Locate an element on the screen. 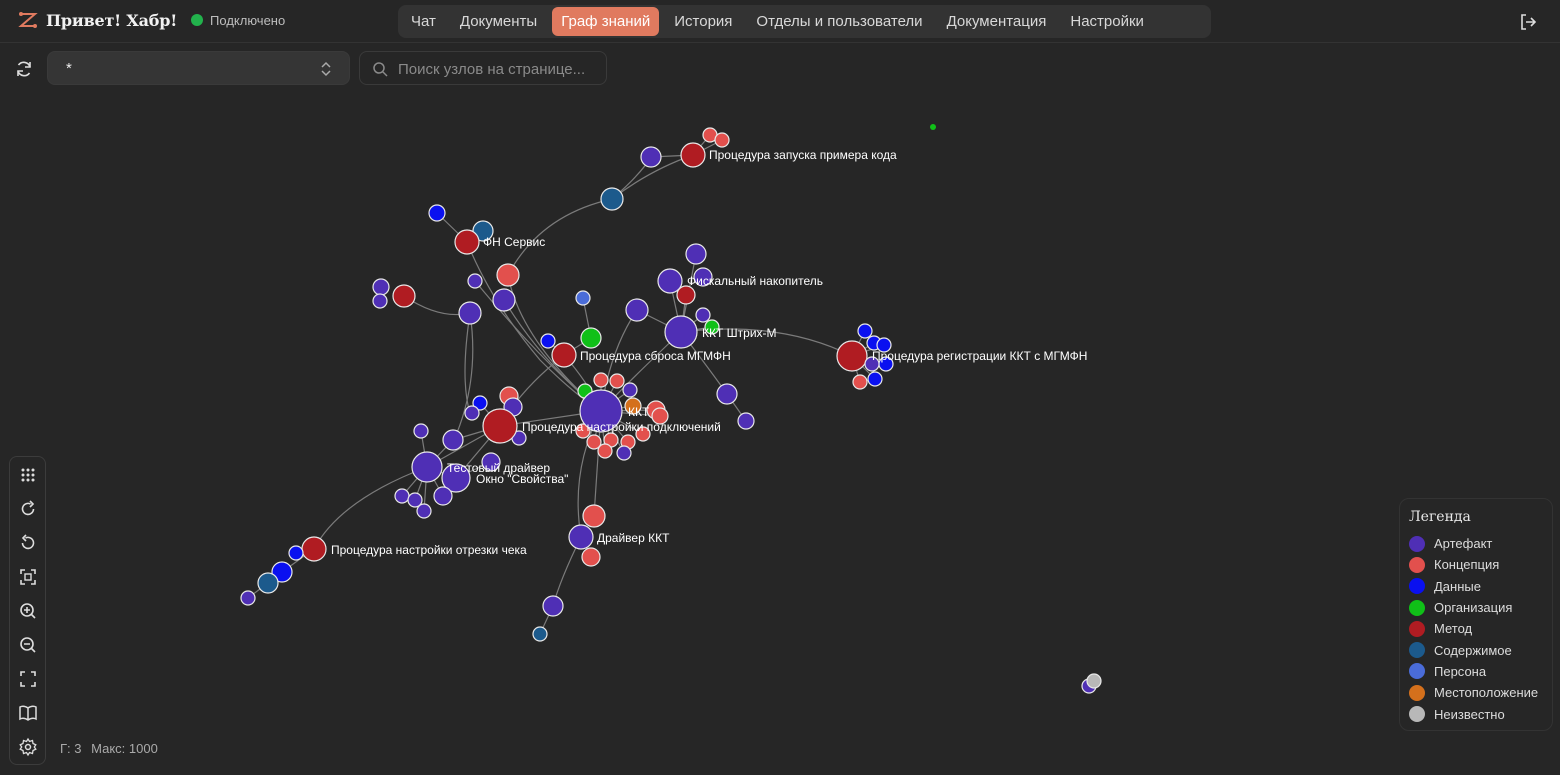 This screenshot has width=1560, height=775. book-icon is located at coordinates (28, 713).